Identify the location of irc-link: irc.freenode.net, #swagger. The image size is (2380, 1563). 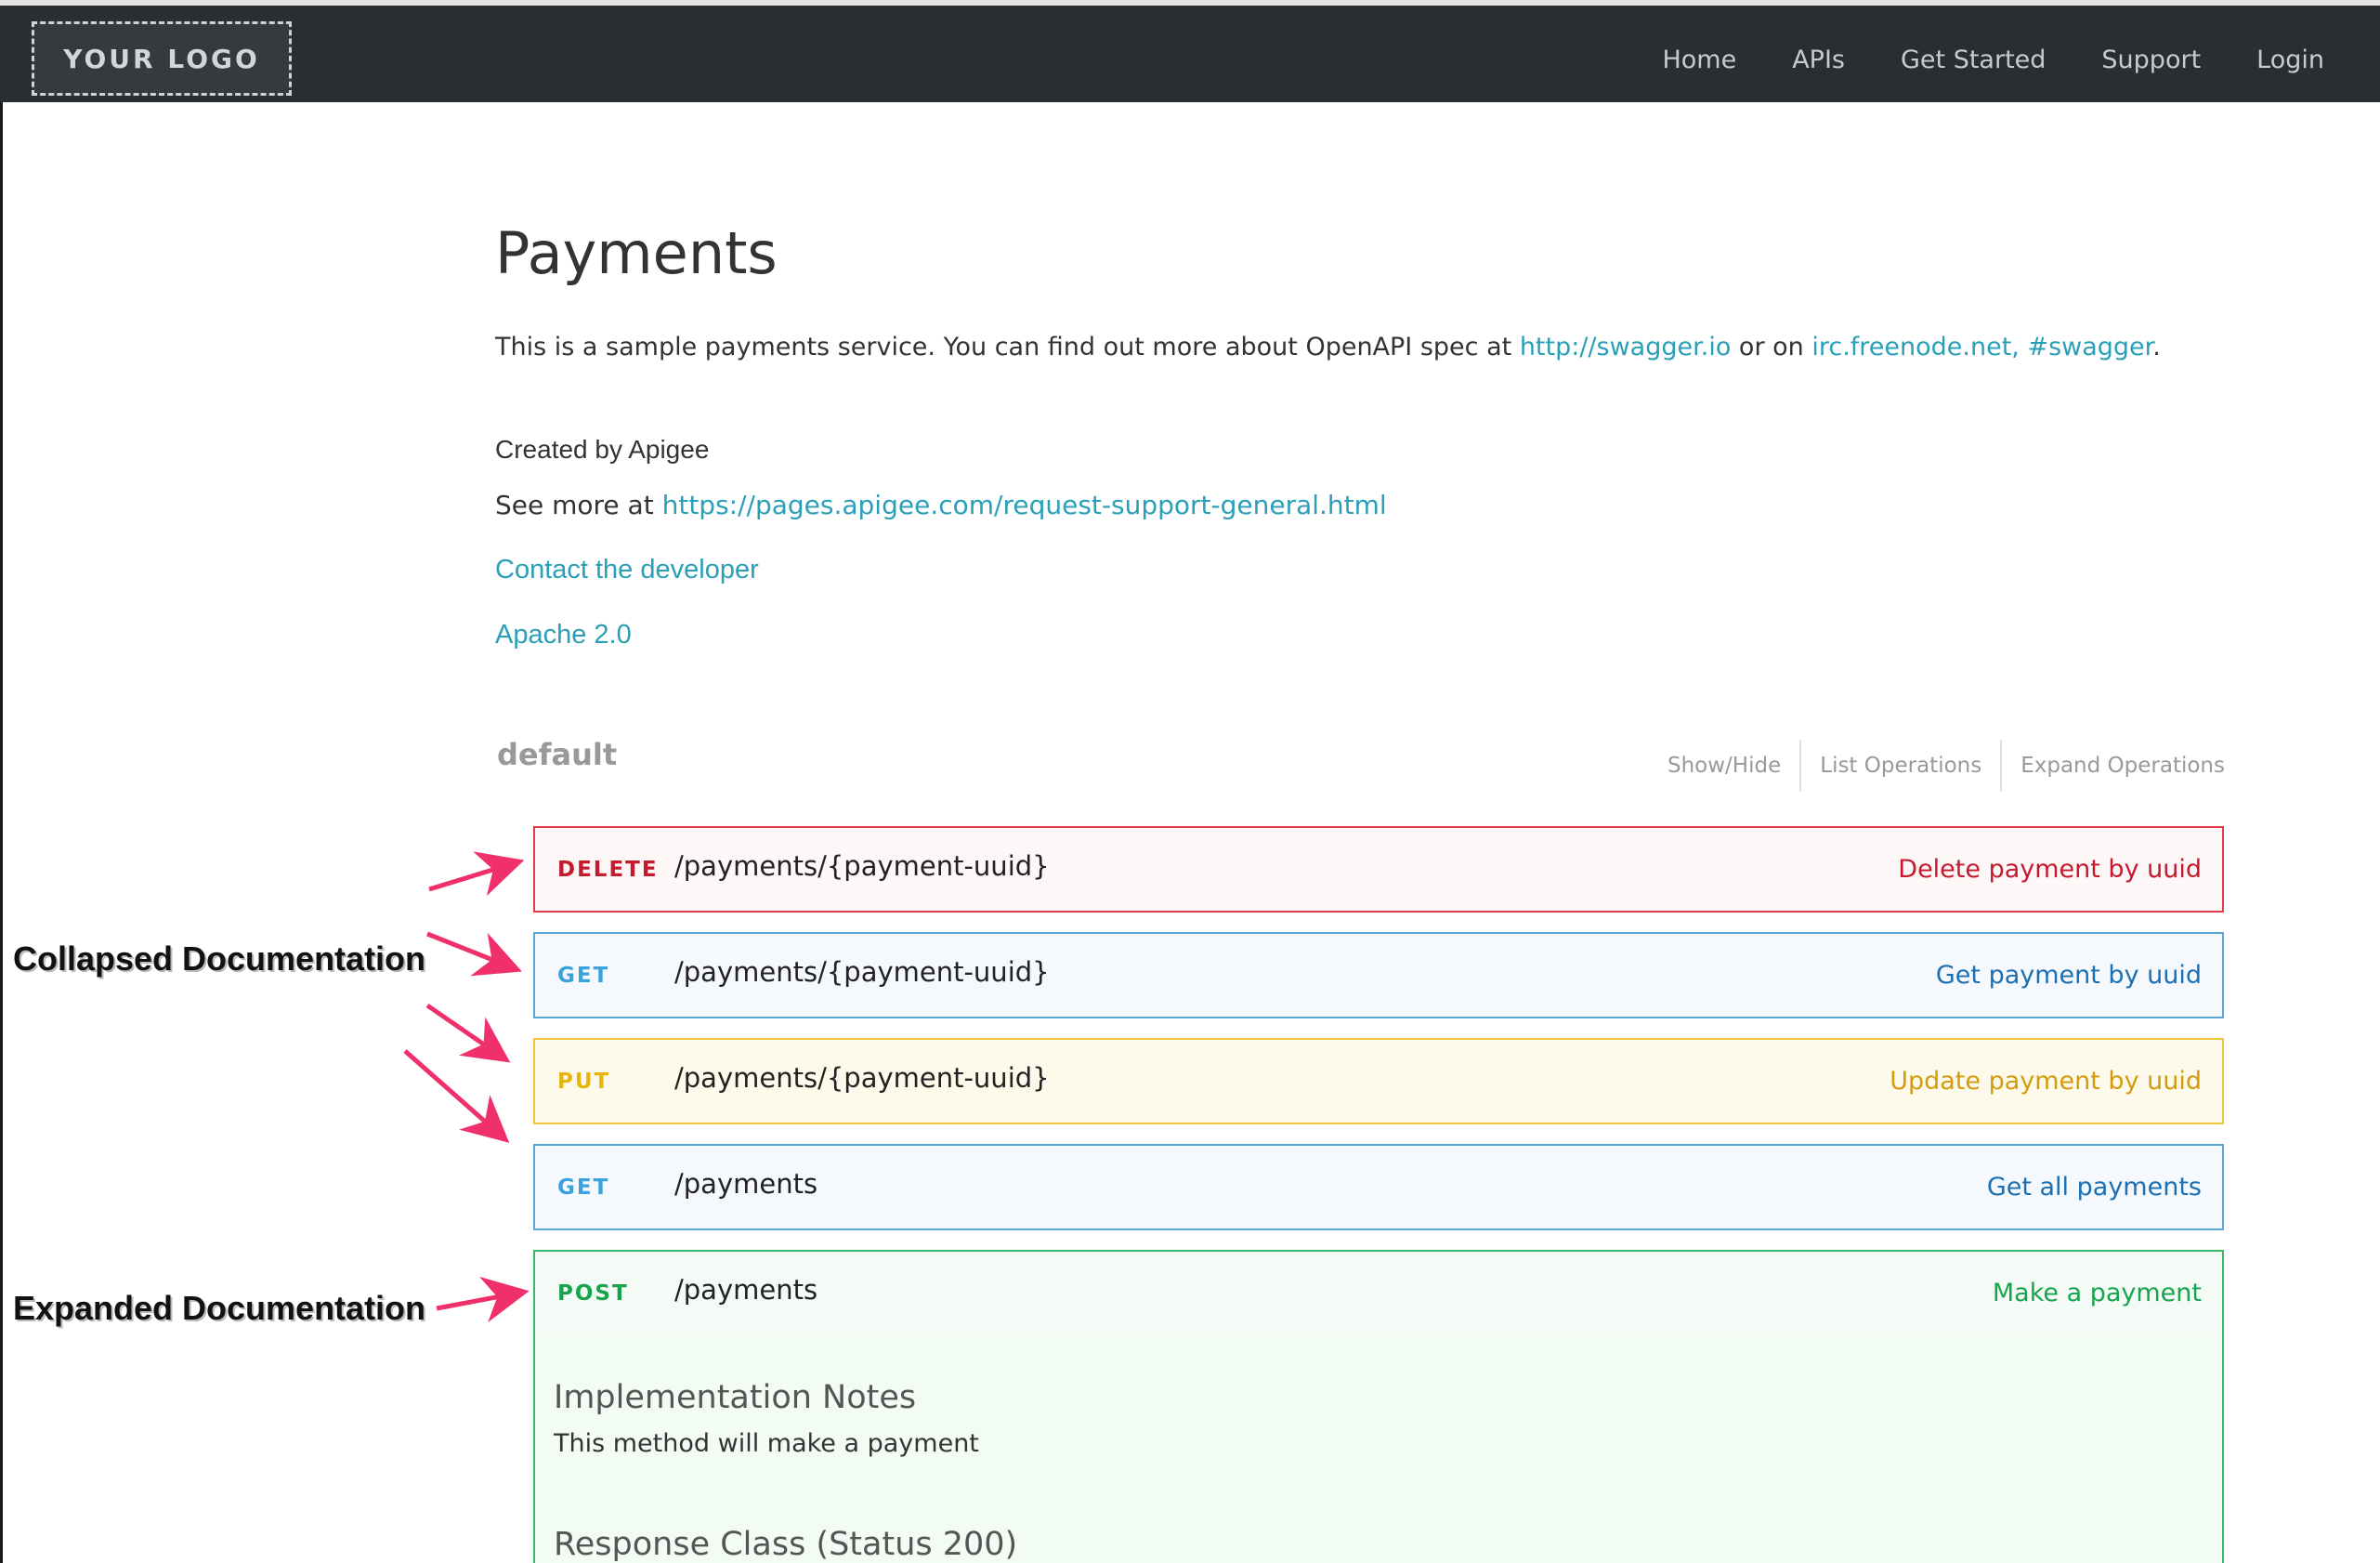
(1981, 347).